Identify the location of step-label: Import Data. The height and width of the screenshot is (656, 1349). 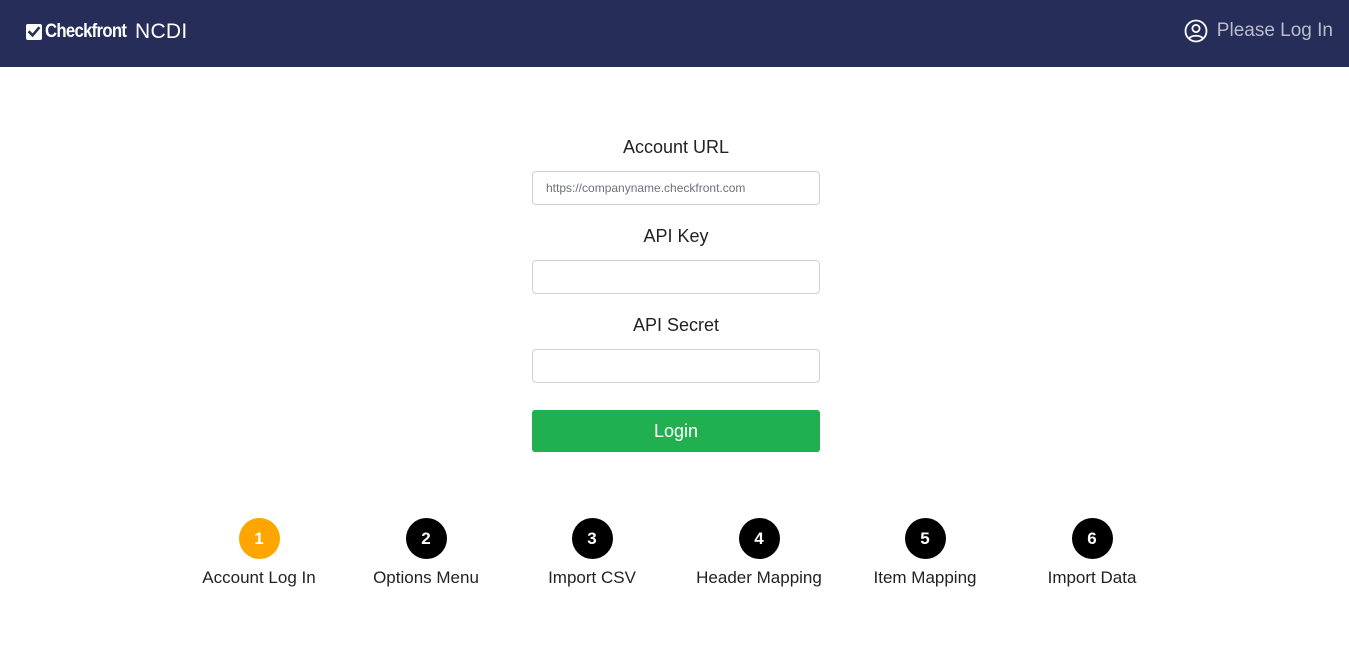
(1092, 577).